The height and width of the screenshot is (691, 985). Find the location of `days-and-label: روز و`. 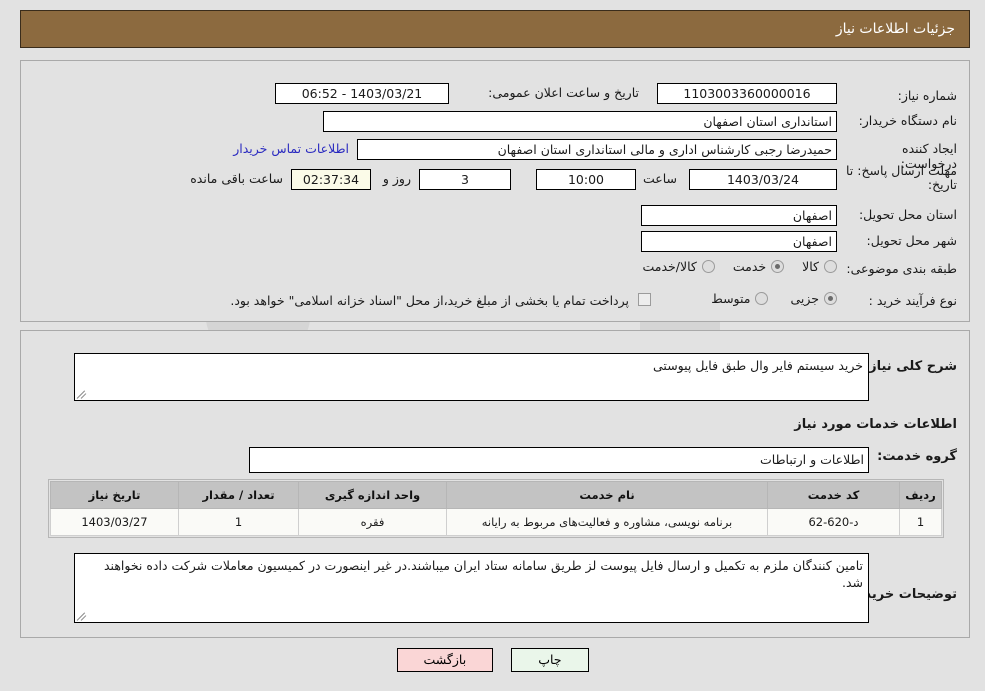

days-and-label: روز و is located at coordinates (396, 178).